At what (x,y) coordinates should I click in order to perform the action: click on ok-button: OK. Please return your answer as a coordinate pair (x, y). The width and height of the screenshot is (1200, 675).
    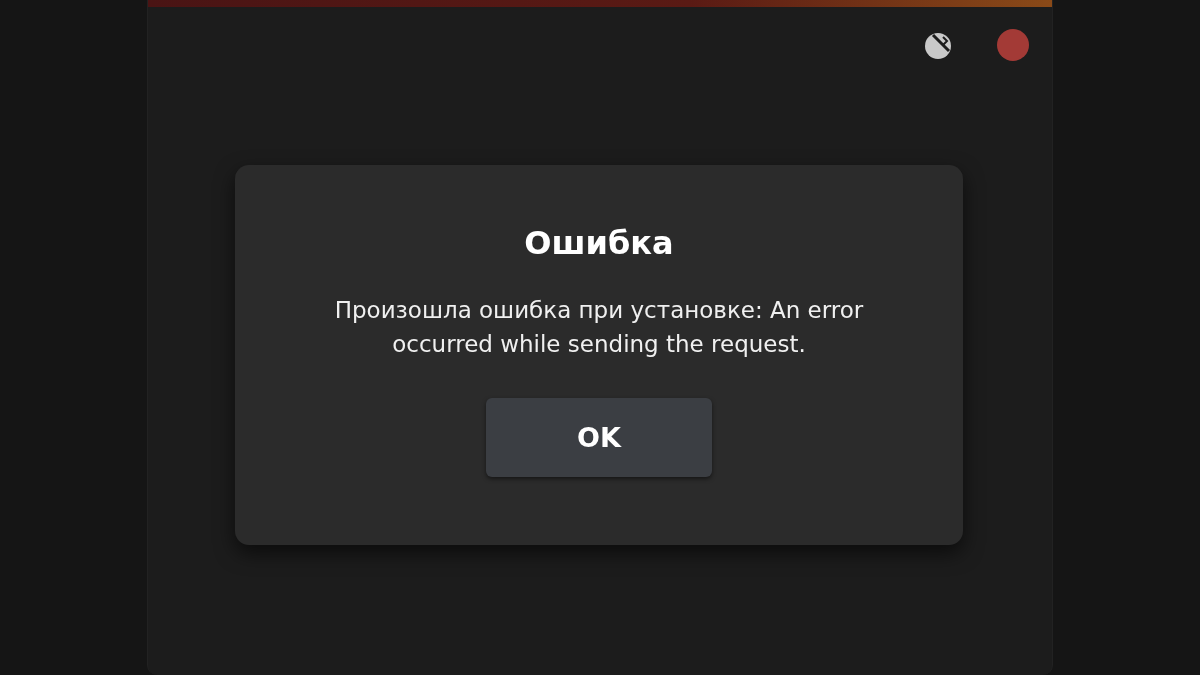
    Looking at the image, I should click on (599, 437).